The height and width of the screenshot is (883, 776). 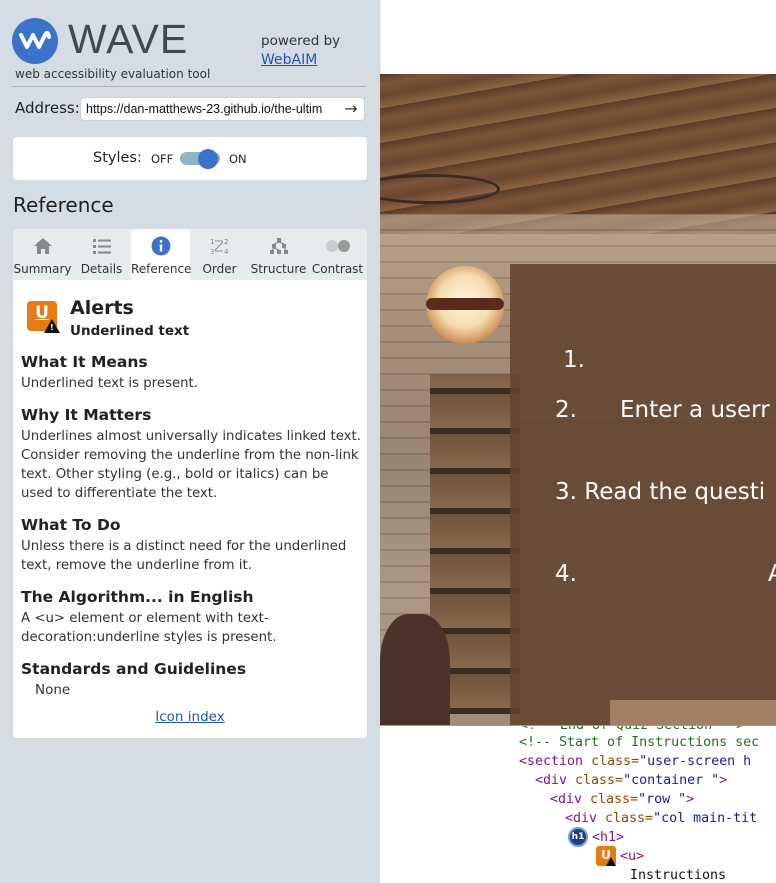 I want to click on code-value: "row ", so click(x=662, y=799).